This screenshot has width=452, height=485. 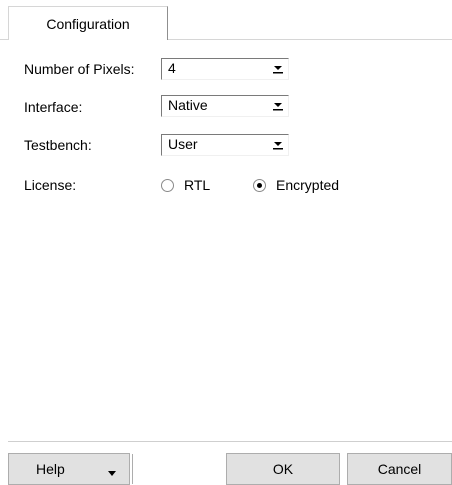 What do you see at coordinates (50, 185) in the screenshot?
I see `license-label: License:` at bounding box center [50, 185].